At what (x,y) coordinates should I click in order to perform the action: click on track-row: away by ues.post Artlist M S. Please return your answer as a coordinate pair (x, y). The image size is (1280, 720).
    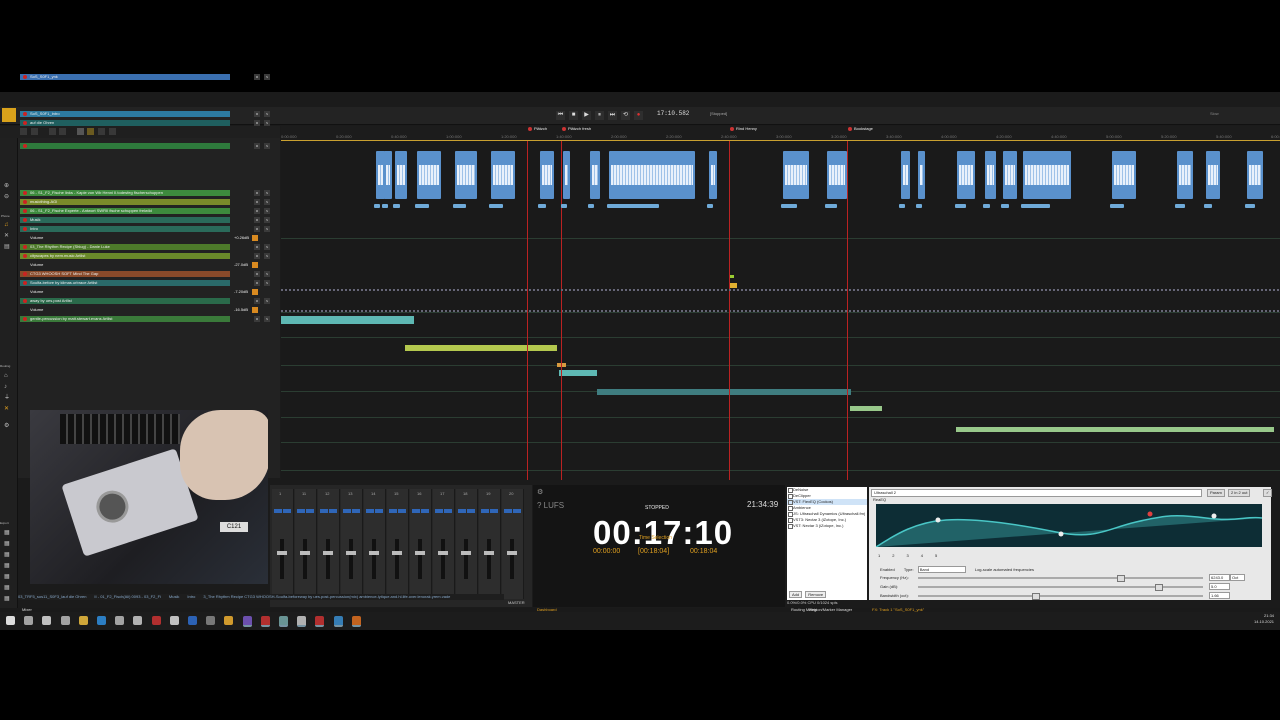
    Looking at the image, I should click on (148, 301).